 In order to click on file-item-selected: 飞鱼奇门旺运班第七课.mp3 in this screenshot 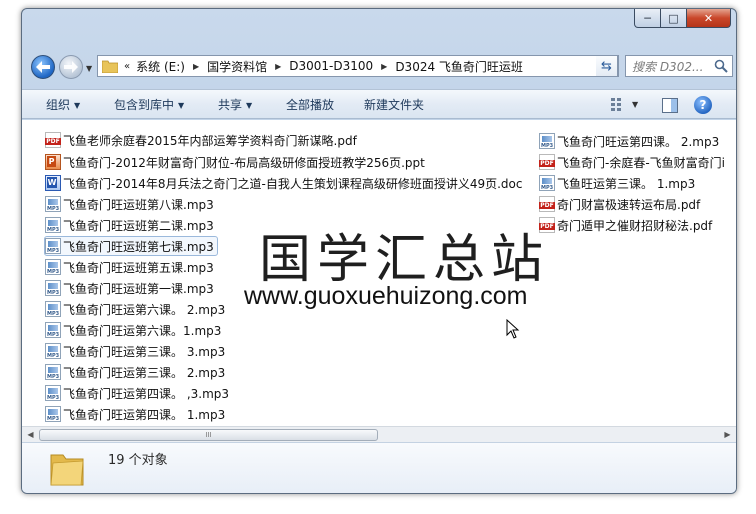, I will do `click(131, 246)`.